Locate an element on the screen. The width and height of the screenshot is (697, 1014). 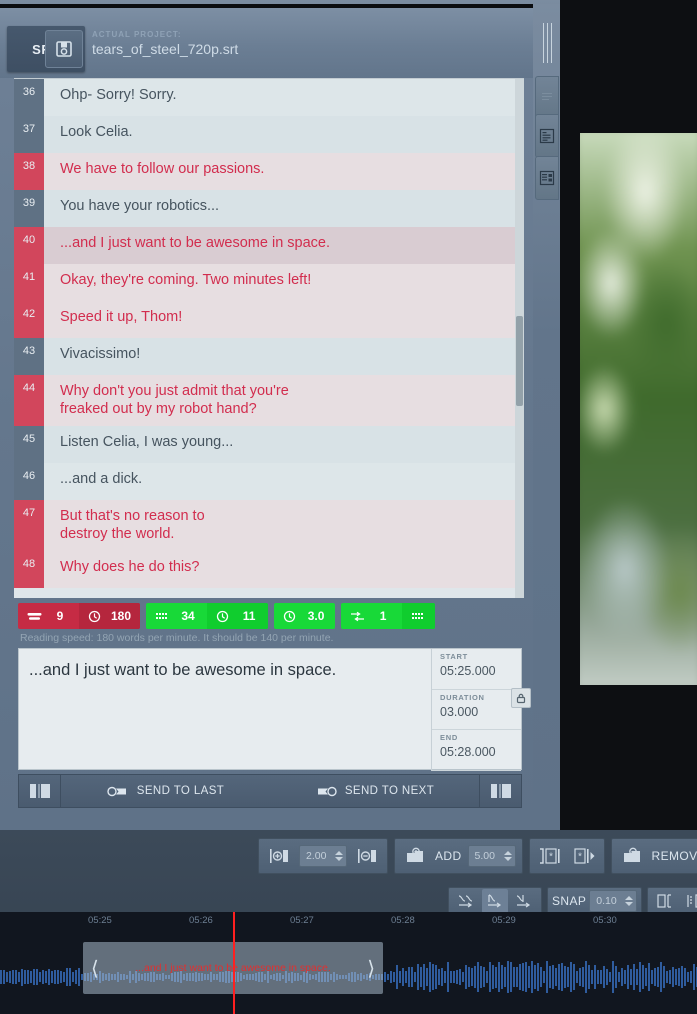
split-panel-right-button is located at coordinates (500, 791).